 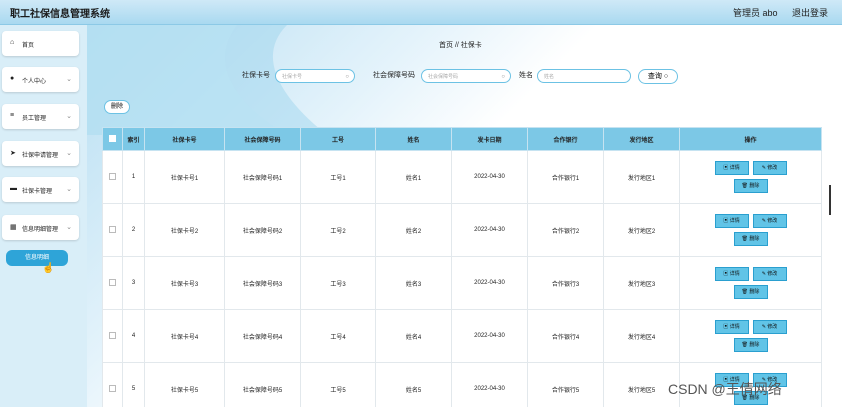 What do you see at coordinates (184, 336) in the screenshot?
I see `table-cell: 社保卡号4` at bounding box center [184, 336].